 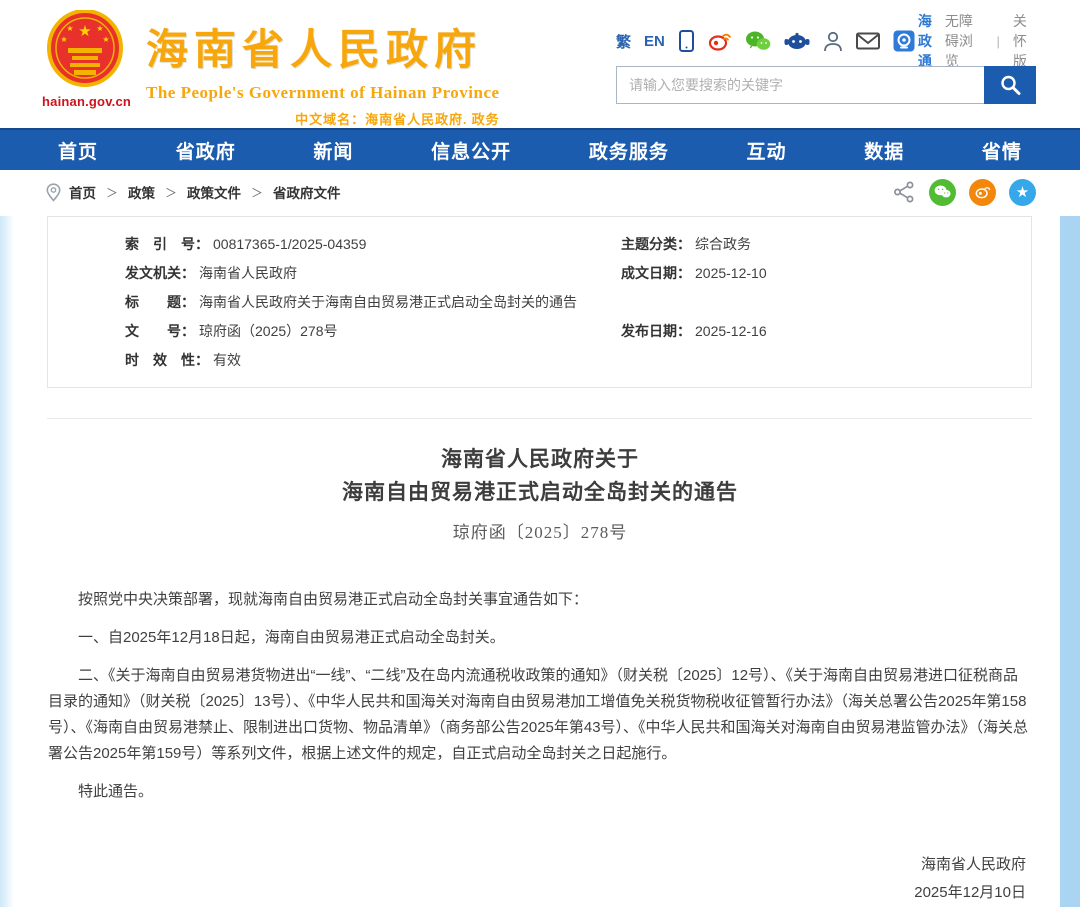 I want to click on document-title-line1: 海南省人民政府关于, so click(x=540, y=459).